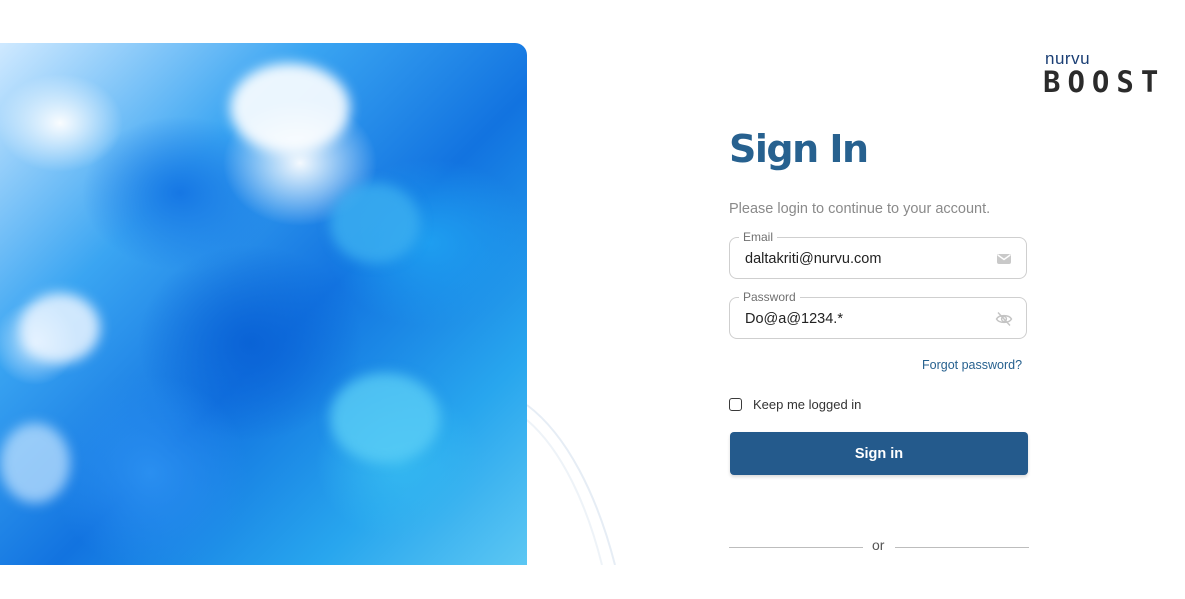 The height and width of the screenshot is (599, 1185). I want to click on sign-in-button: Sign in, so click(879, 453).